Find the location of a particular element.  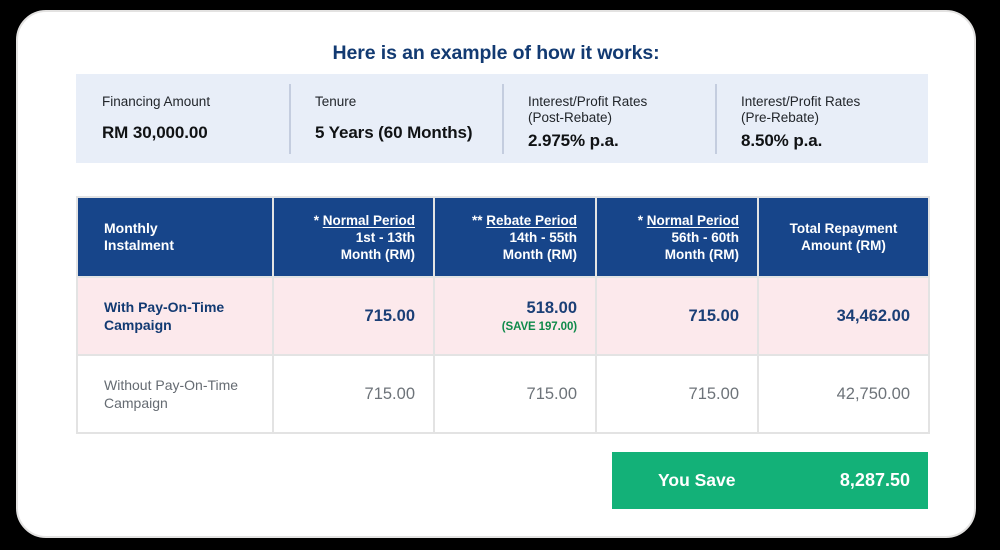

header-total-repayment-line1: Total Repayment is located at coordinates (843, 228).